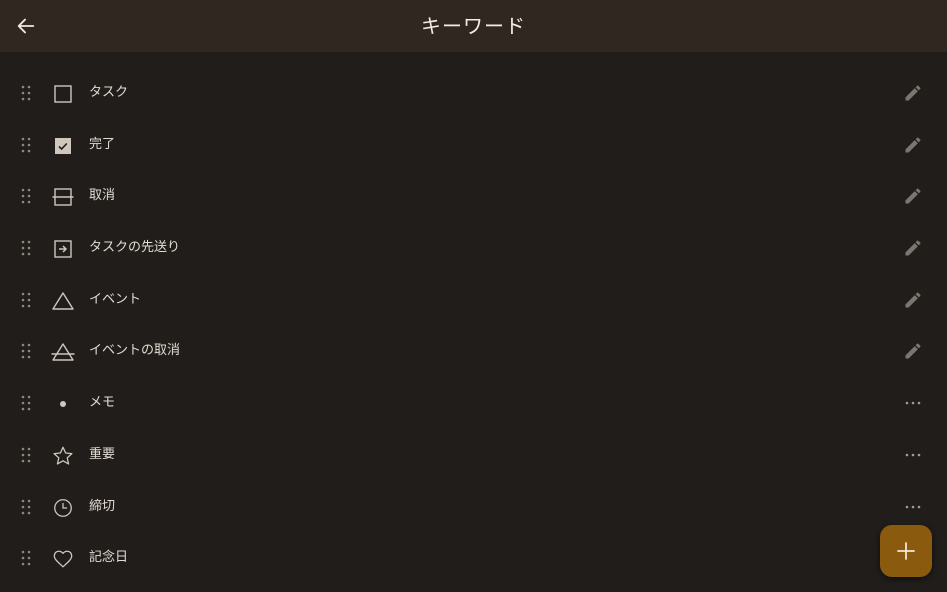  What do you see at coordinates (473, 403) in the screenshot?
I see `keyword-row-memo: メモ` at bounding box center [473, 403].